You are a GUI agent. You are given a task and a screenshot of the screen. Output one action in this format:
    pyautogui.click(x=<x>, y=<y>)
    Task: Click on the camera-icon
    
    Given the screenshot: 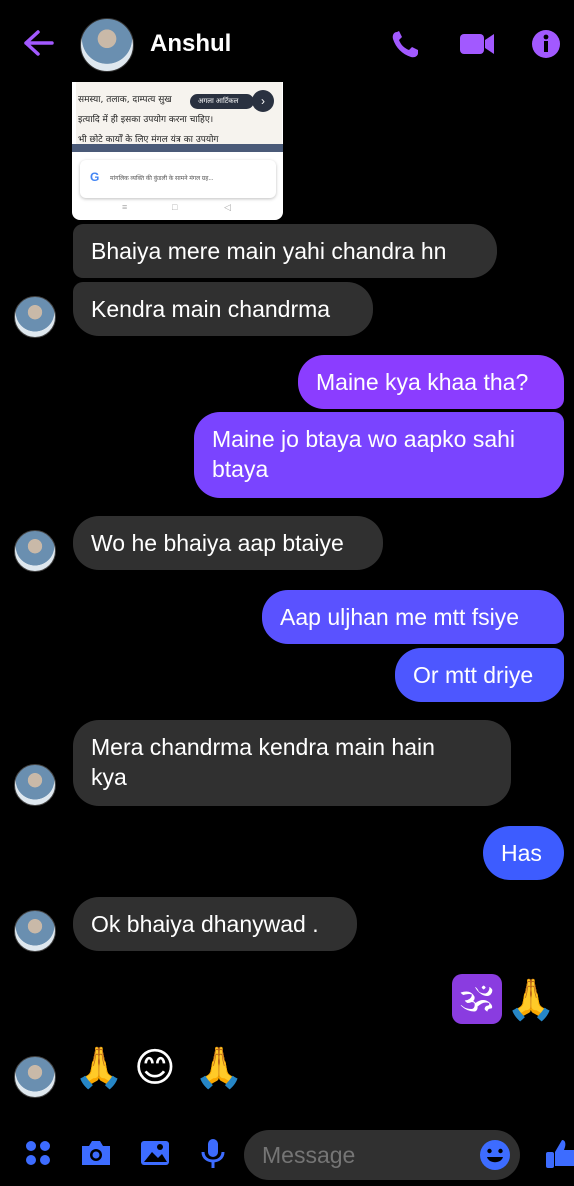 What is the action you would take?
    pyautogui.click(x=95, y=1153)
    